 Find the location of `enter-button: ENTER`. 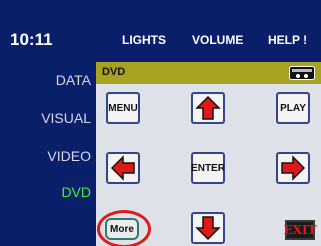

enter-button: ENTER is located at coordinates (208, 168).